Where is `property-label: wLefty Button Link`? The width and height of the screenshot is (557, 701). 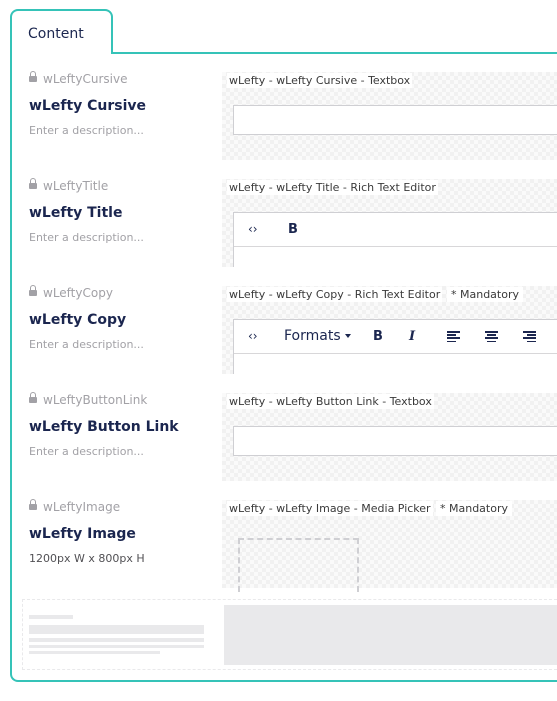
property-label: wLefty Button Link is located at coordinates (104, 427).